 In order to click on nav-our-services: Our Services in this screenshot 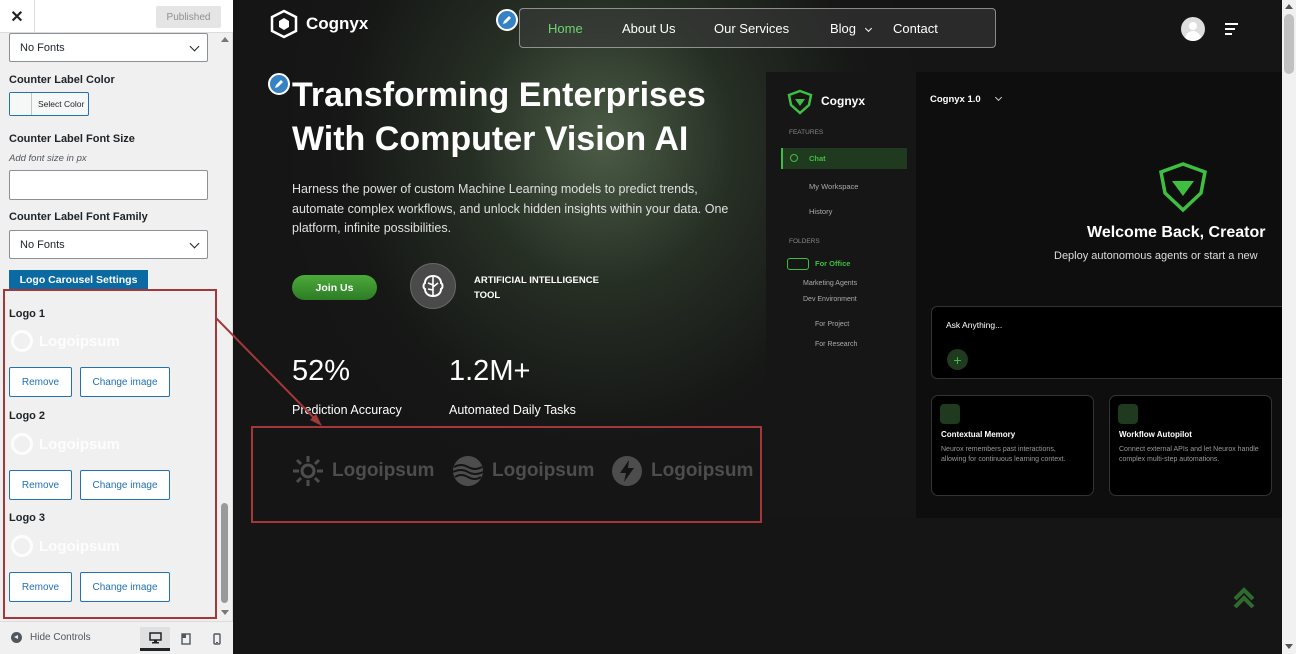, I will do `click(751, 28)`.